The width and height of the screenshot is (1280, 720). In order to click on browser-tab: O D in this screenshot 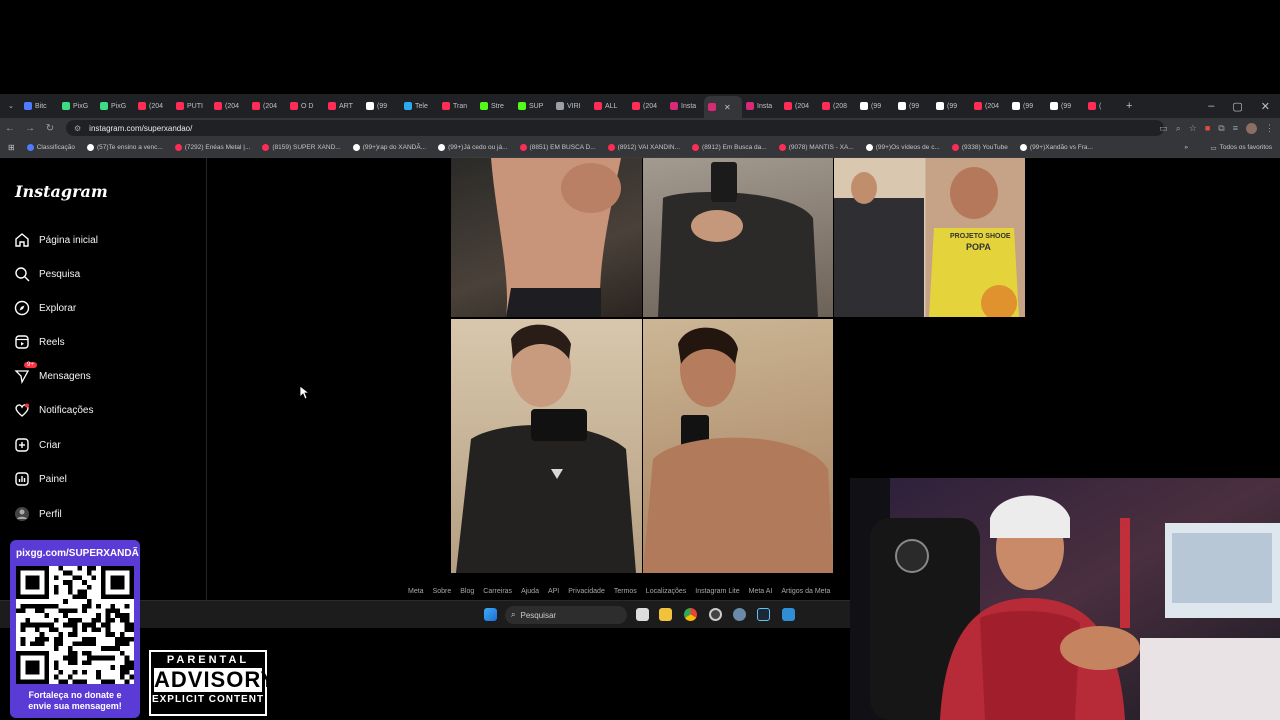, I will do `click(305, 106)`.